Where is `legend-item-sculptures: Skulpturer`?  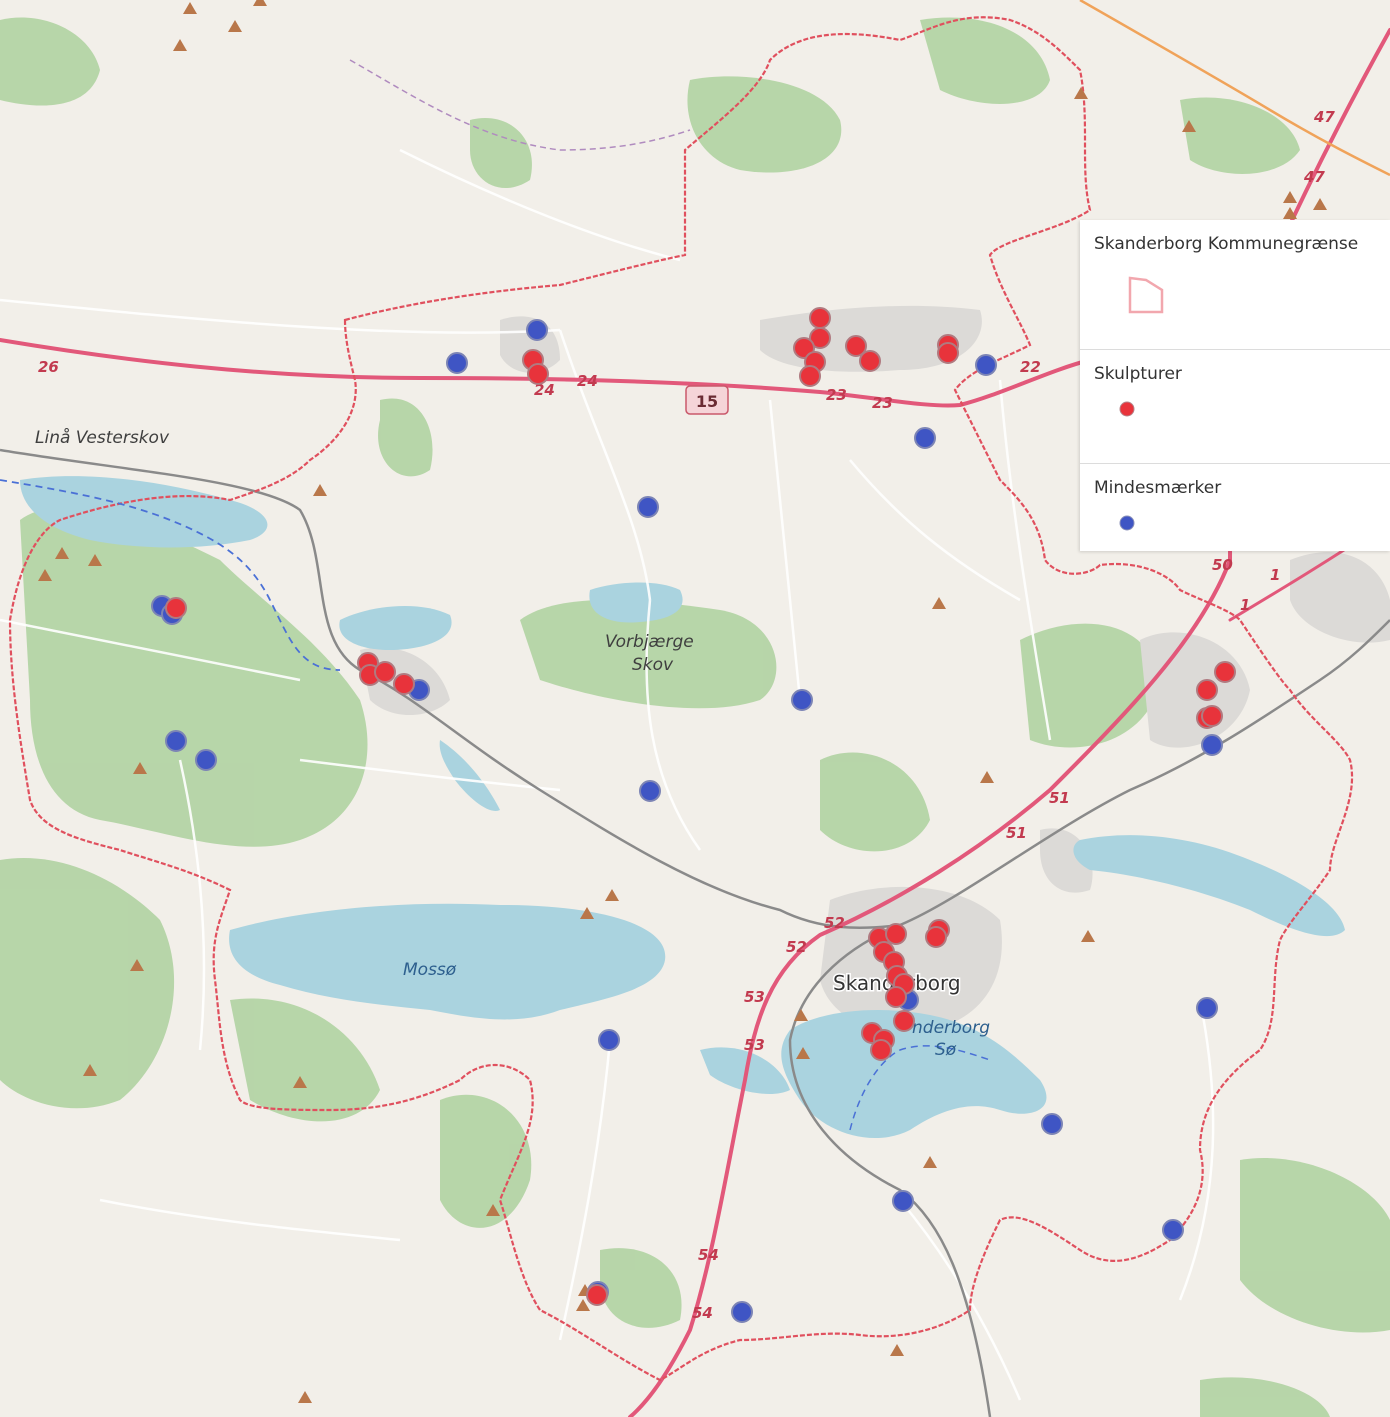
legend-item-sculptures: Skulpturer is located at coordinates (1235, 407).